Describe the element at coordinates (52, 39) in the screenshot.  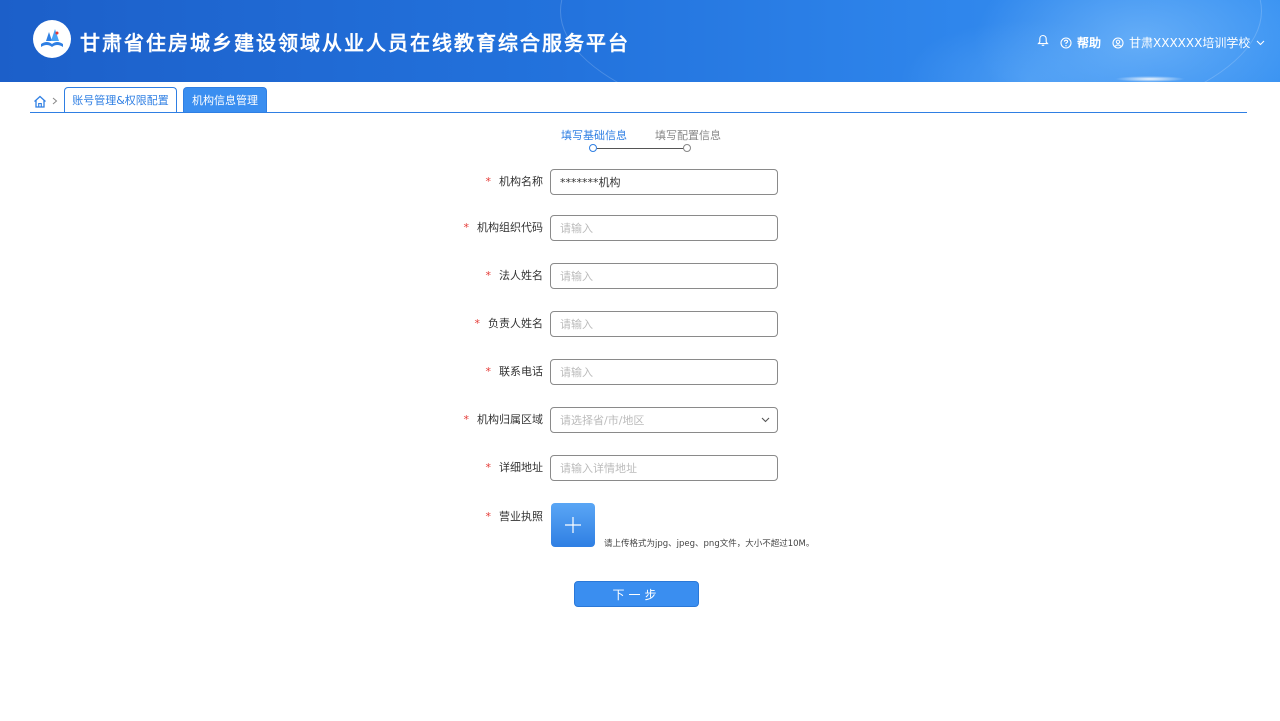
I see `logo-icon` at that location.